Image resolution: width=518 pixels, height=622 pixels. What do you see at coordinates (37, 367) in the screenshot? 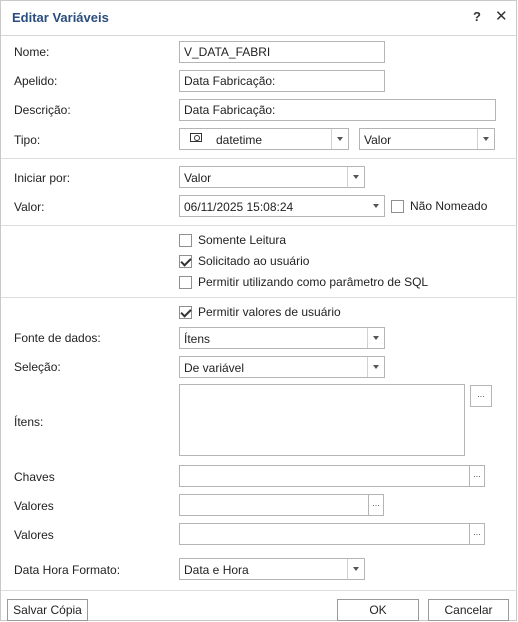
I see `selecao-label: Seleção:` at bounding box center [37, 367].